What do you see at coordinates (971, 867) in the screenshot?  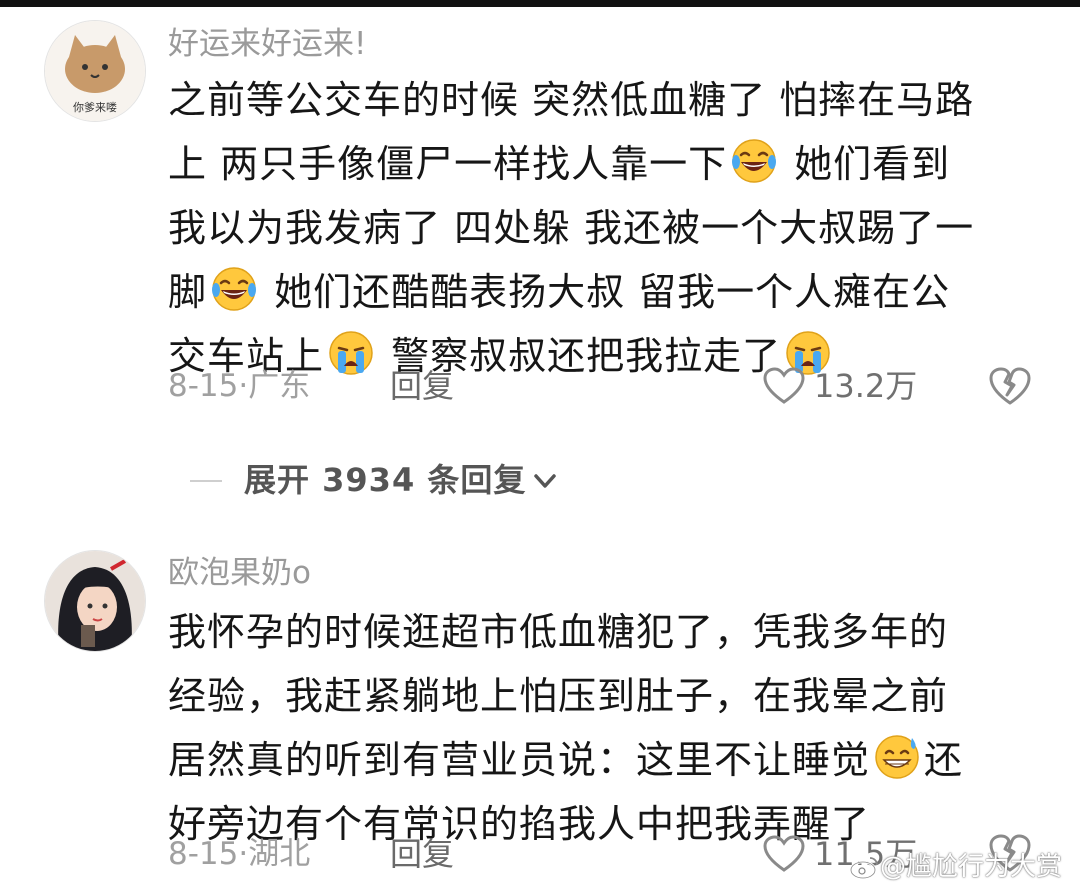 I see `watermark: @尴尬行为大赏` at bounding box center [971, 867].